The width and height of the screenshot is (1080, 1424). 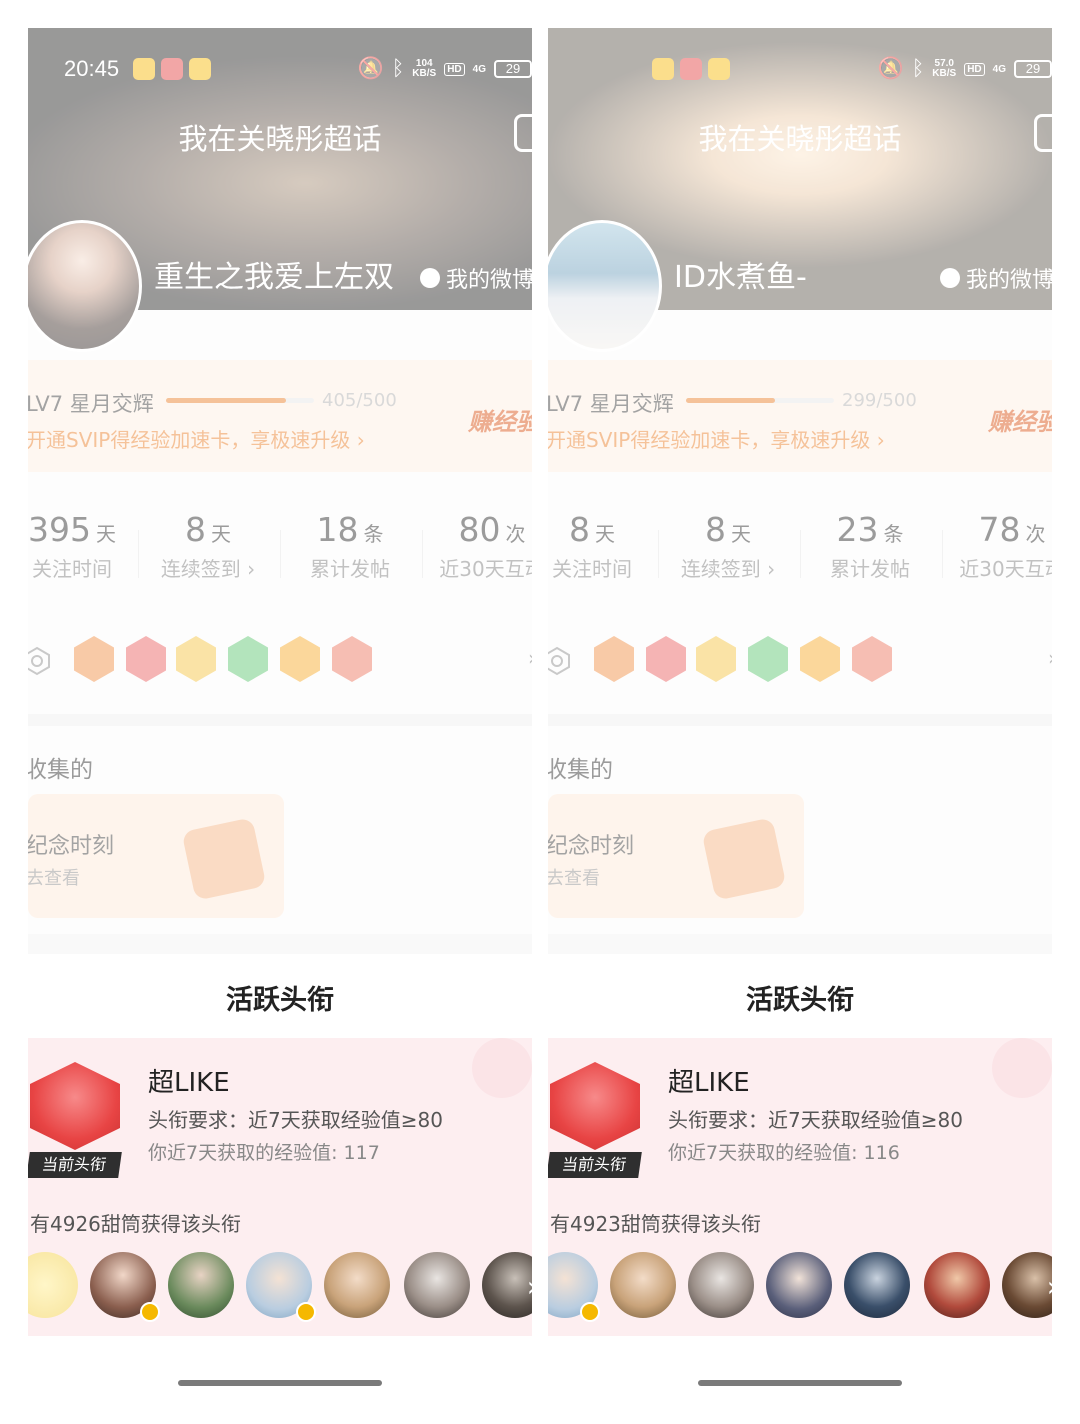 I want to click on stat-label: 近30天互动, so click(x=485, y=569).